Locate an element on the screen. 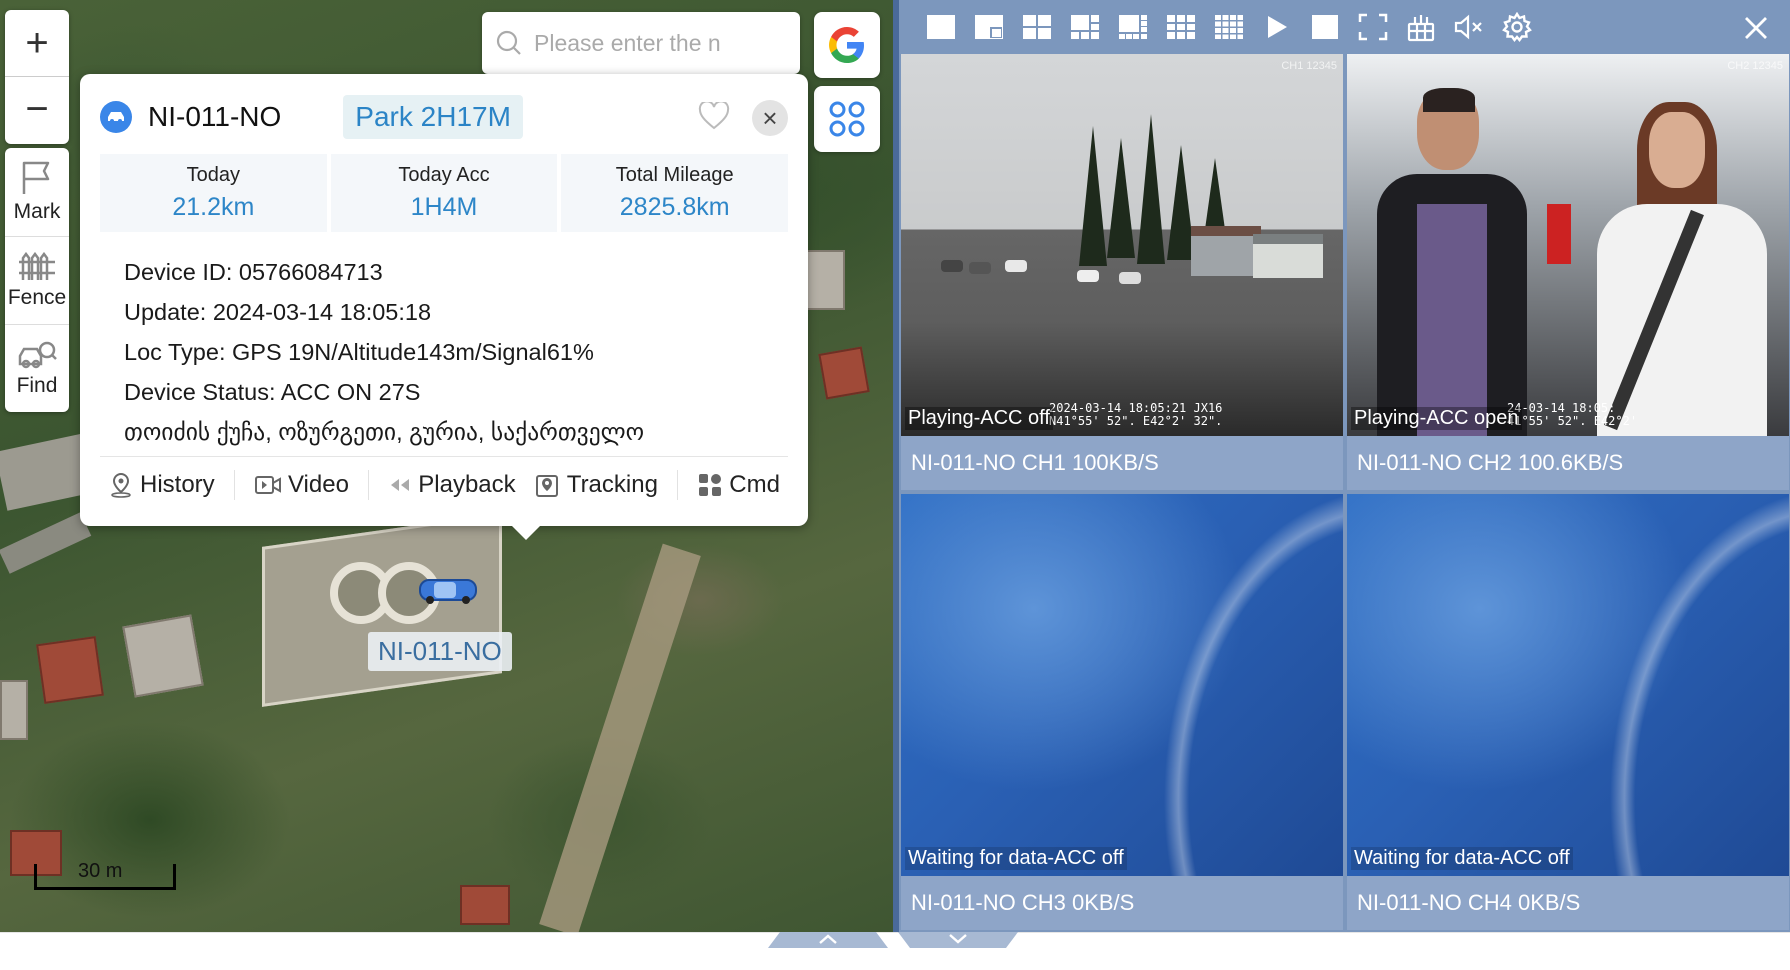  fence-tool-button: Fence is located at coordinates (37, 280).